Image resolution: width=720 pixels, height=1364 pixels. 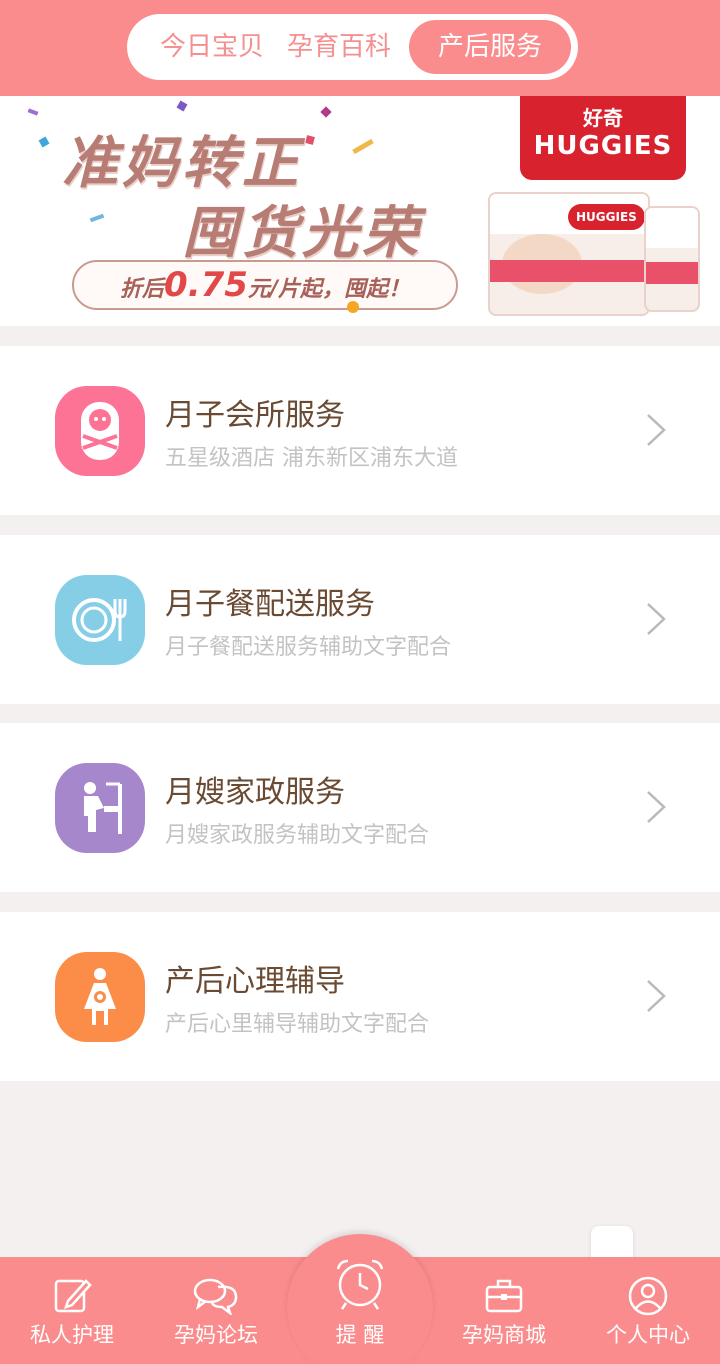 I want to click on diaper-pack-image, so click(x=672, y=259).